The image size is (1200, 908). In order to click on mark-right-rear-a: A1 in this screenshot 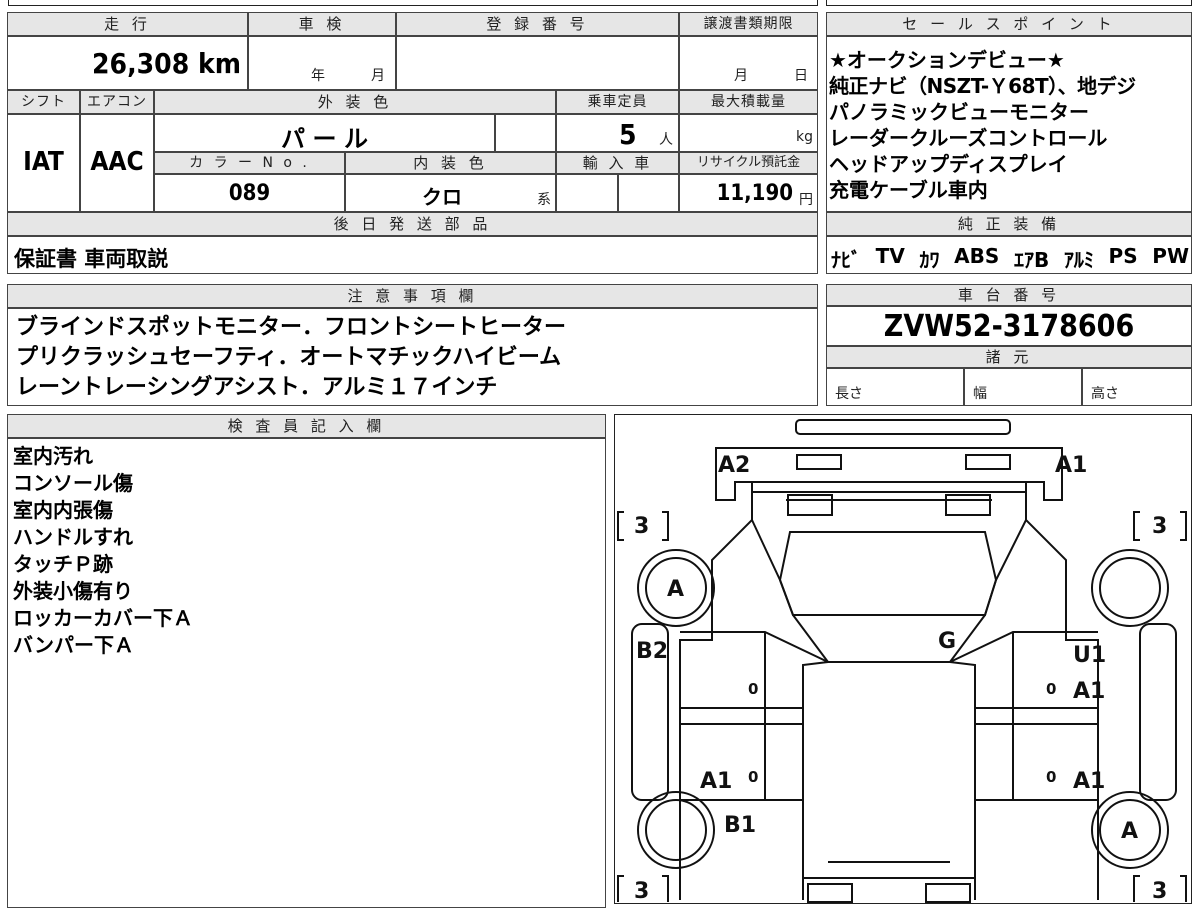, I will do `click(1089, 781)`.